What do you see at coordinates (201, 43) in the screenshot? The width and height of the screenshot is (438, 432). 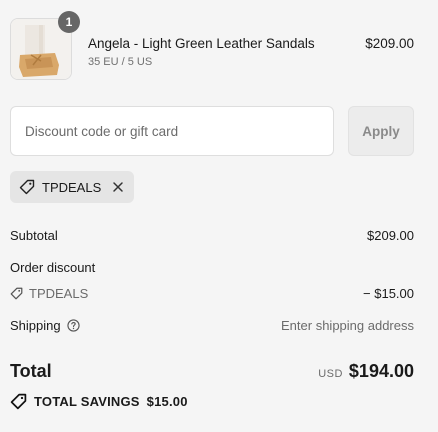 I see `product-name: Angela - Light Green Leather Sandals` at bounding box center [201, 43].